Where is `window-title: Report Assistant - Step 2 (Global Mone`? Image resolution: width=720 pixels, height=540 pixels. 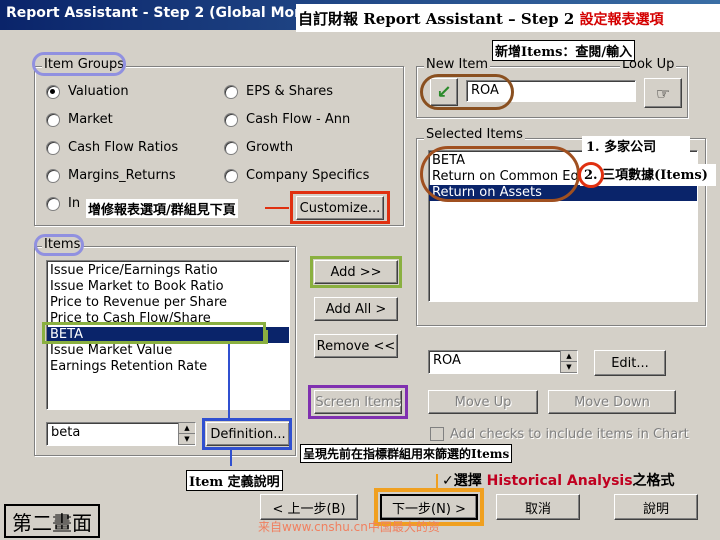 window-title: Report Assistant - Step 2 (Global Mone is located at coordinates (160, 13).